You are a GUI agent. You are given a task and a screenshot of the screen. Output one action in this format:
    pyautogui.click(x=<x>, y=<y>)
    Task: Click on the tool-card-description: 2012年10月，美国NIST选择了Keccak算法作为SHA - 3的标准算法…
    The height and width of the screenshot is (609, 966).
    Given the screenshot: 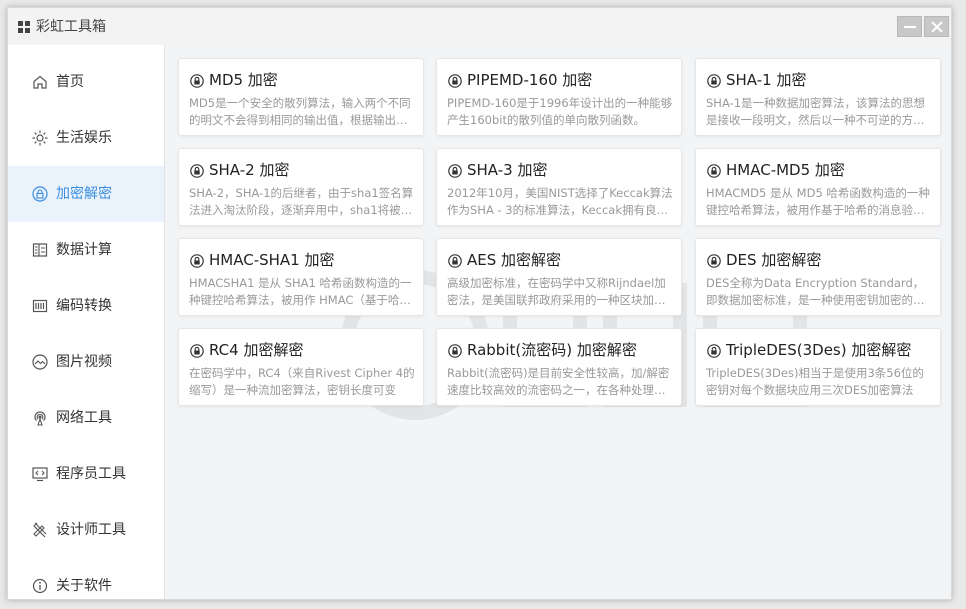 What is the action you would take?
    pyautogui.click(x=560, y=201)
    